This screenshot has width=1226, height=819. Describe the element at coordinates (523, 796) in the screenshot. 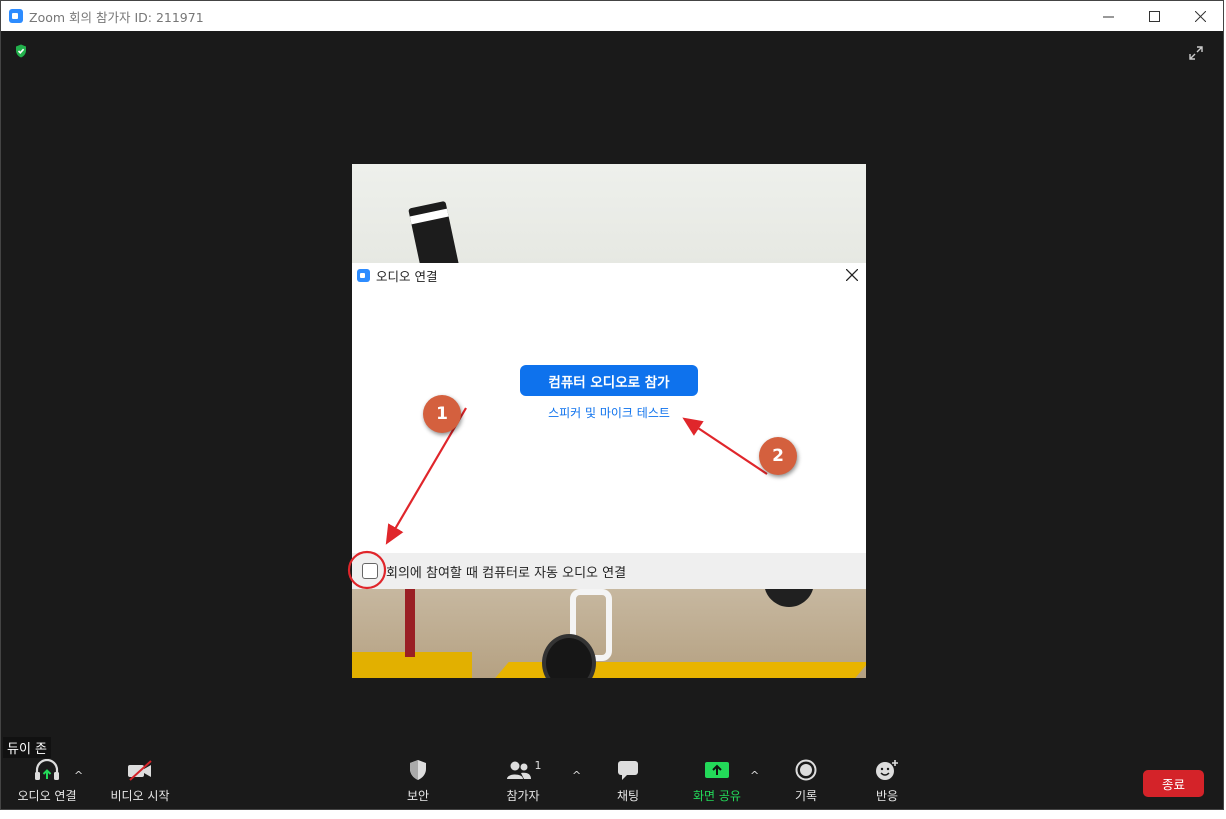

I see `participants-label: 참가자` at that location.